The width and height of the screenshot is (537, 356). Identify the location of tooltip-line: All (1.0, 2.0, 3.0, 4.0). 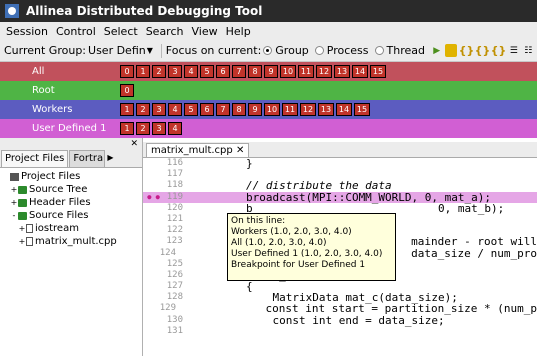
(279, 243).